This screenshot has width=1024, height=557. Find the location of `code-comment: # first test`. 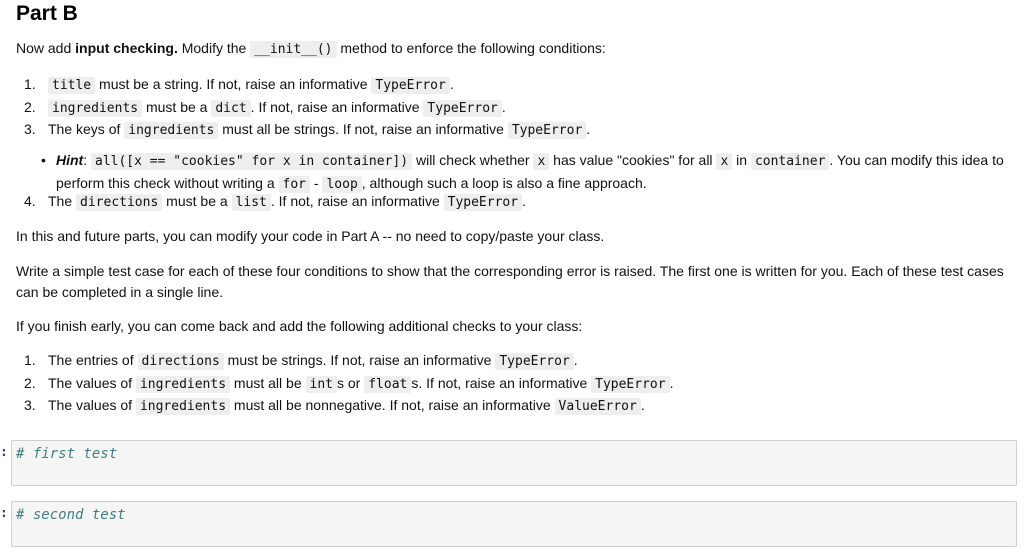

code-comment: # first test is located at coordinates (66, 454).